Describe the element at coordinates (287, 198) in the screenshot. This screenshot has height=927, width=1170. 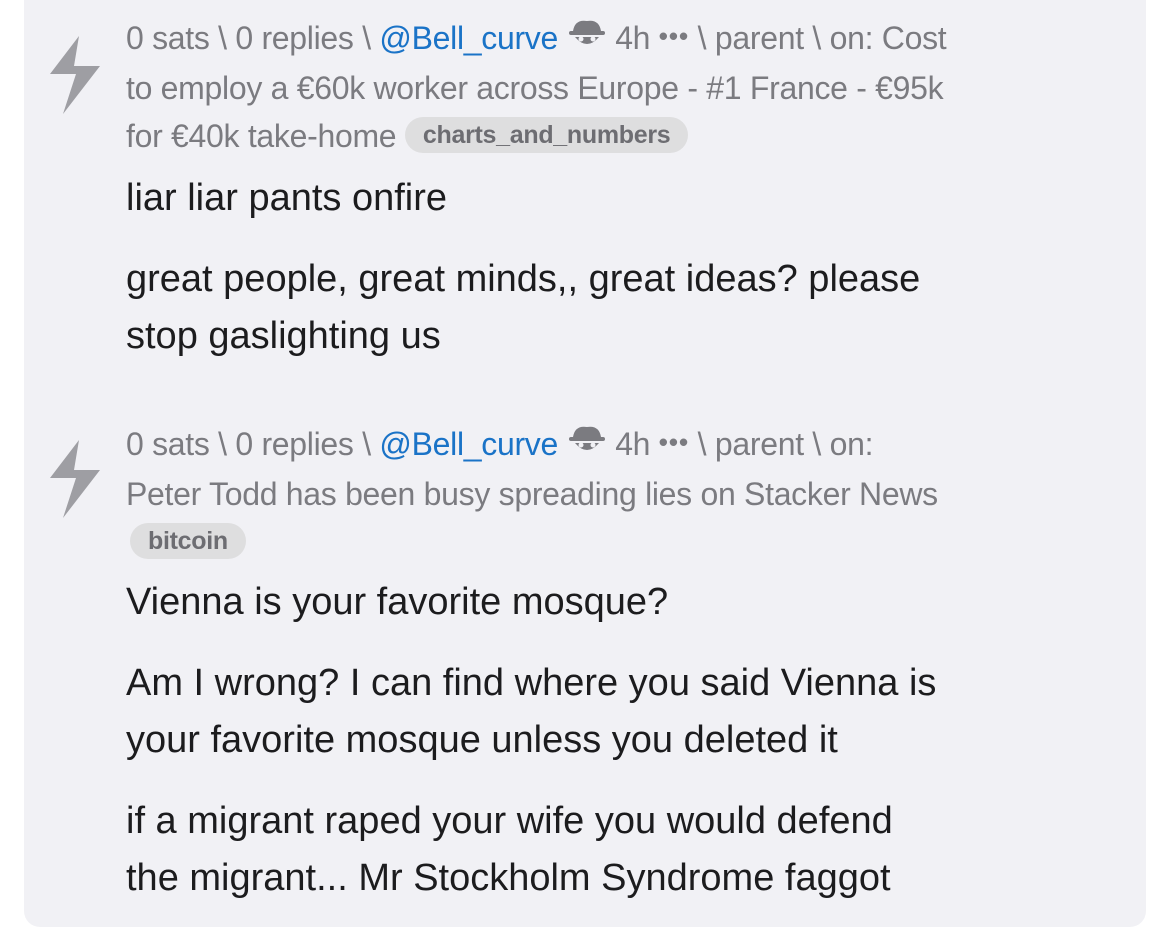
I see `comment-paragraph: liar liar pants onfire` at that location.